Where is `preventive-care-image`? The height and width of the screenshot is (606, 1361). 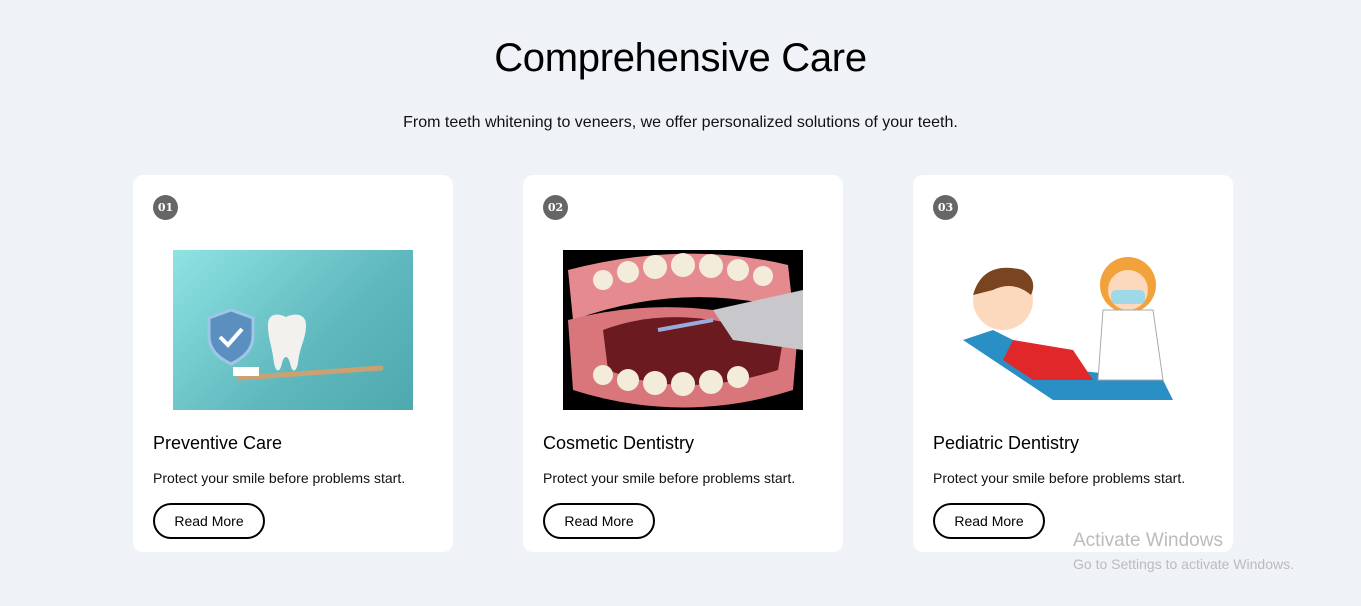 preventive-care-image is located at coordinates (293, 330).